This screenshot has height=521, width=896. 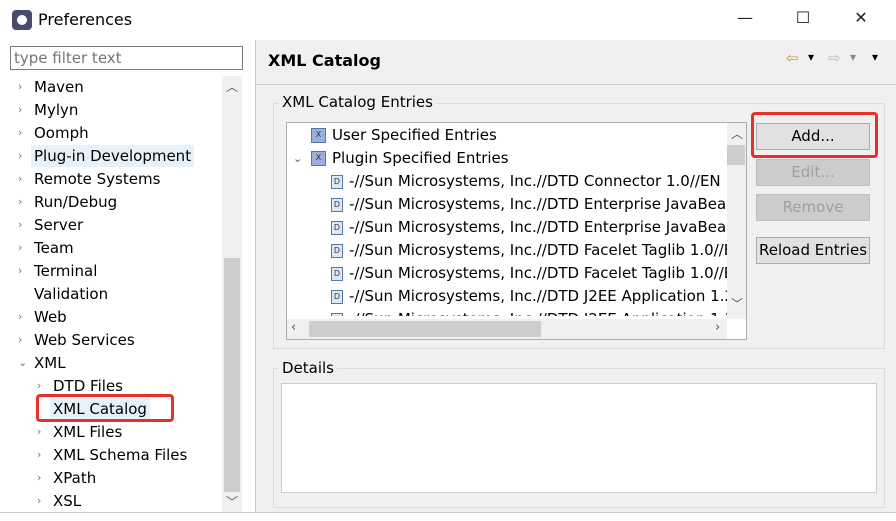 I want to click on tree-item-validation: Validation, so click(x=111, y=294).